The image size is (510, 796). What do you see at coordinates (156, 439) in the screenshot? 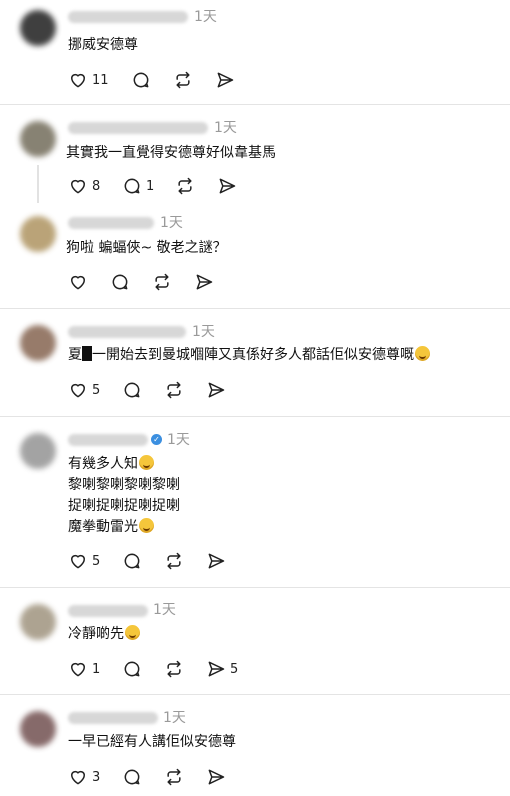
I see `verified-badge-icon: ✓` at bounding box center [156, 439].